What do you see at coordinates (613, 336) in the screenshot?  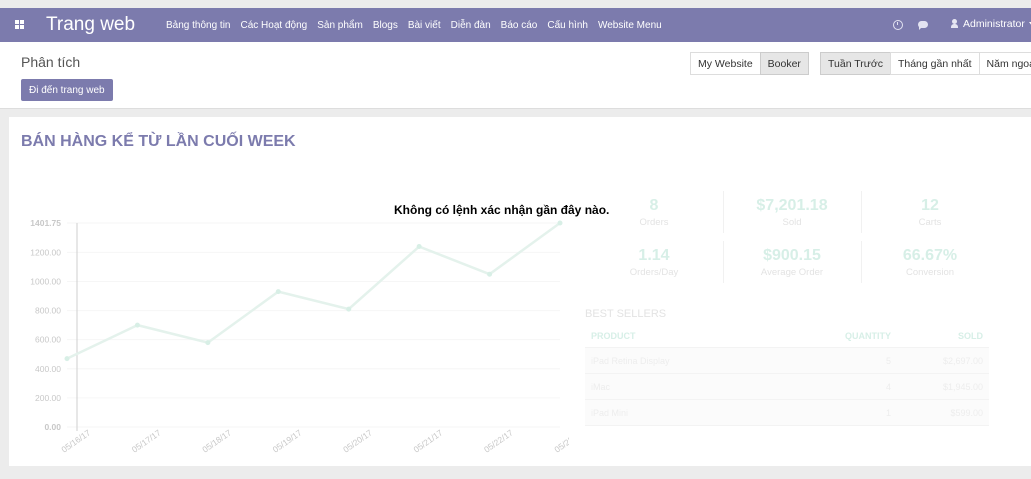 I see `column-header-product: PRODUCT` at bounding box center [613, 336].